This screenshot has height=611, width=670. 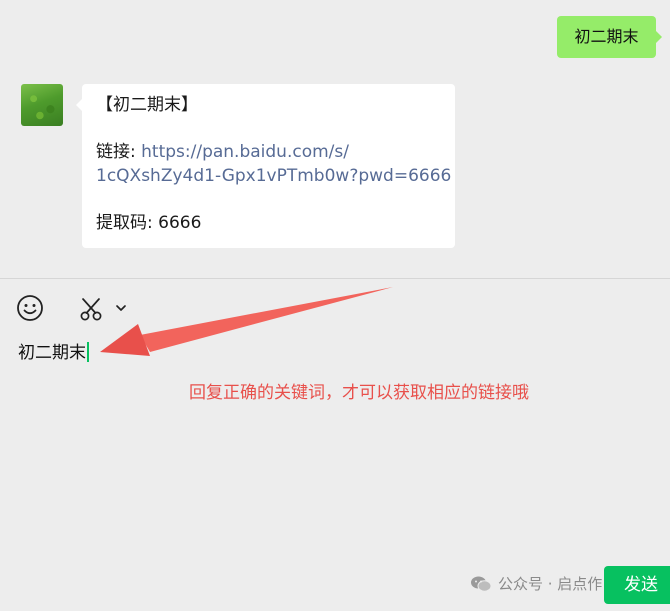 I want to click on message-code-line: 提取码: 6666, so click(x=268, y=224).